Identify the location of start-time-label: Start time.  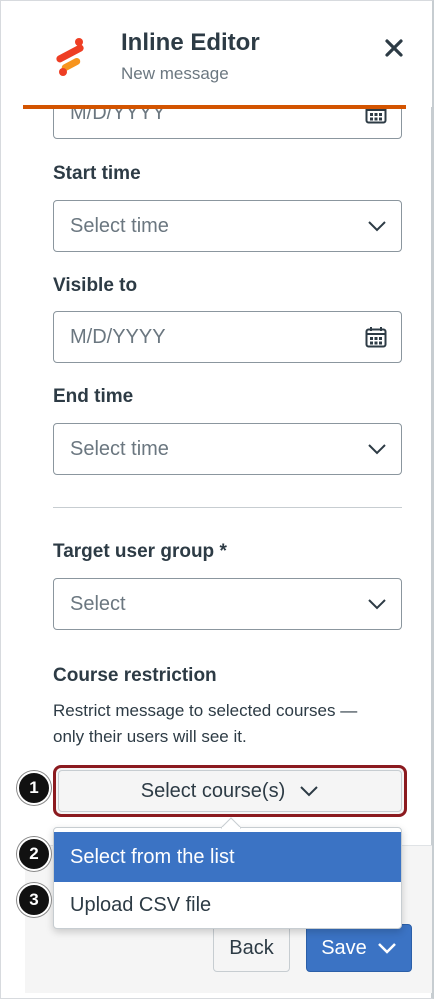
(97, 173).